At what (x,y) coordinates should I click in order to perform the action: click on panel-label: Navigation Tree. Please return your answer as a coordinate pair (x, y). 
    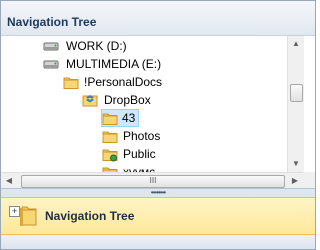
    Looking at the image, I should click on (90, 216).